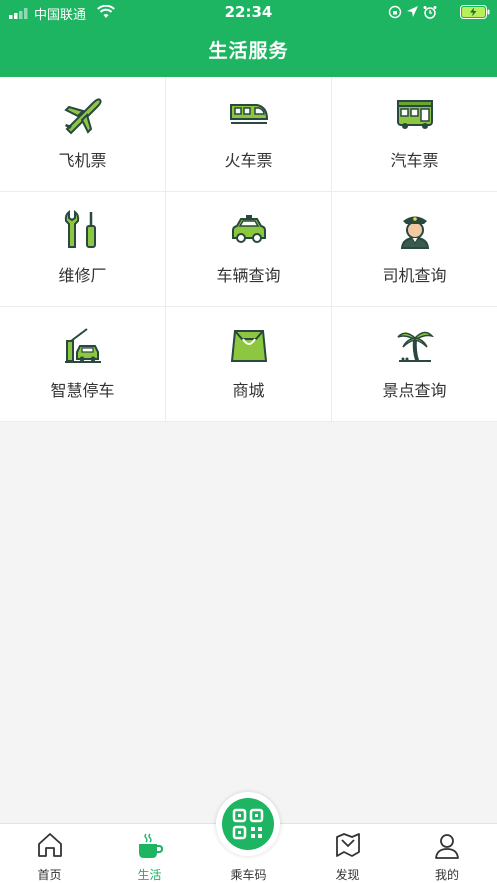  What do you see at coordinates (249, 364) in the screenshot?
I see `service-mall: 商城` at bounding box center [249, 364].